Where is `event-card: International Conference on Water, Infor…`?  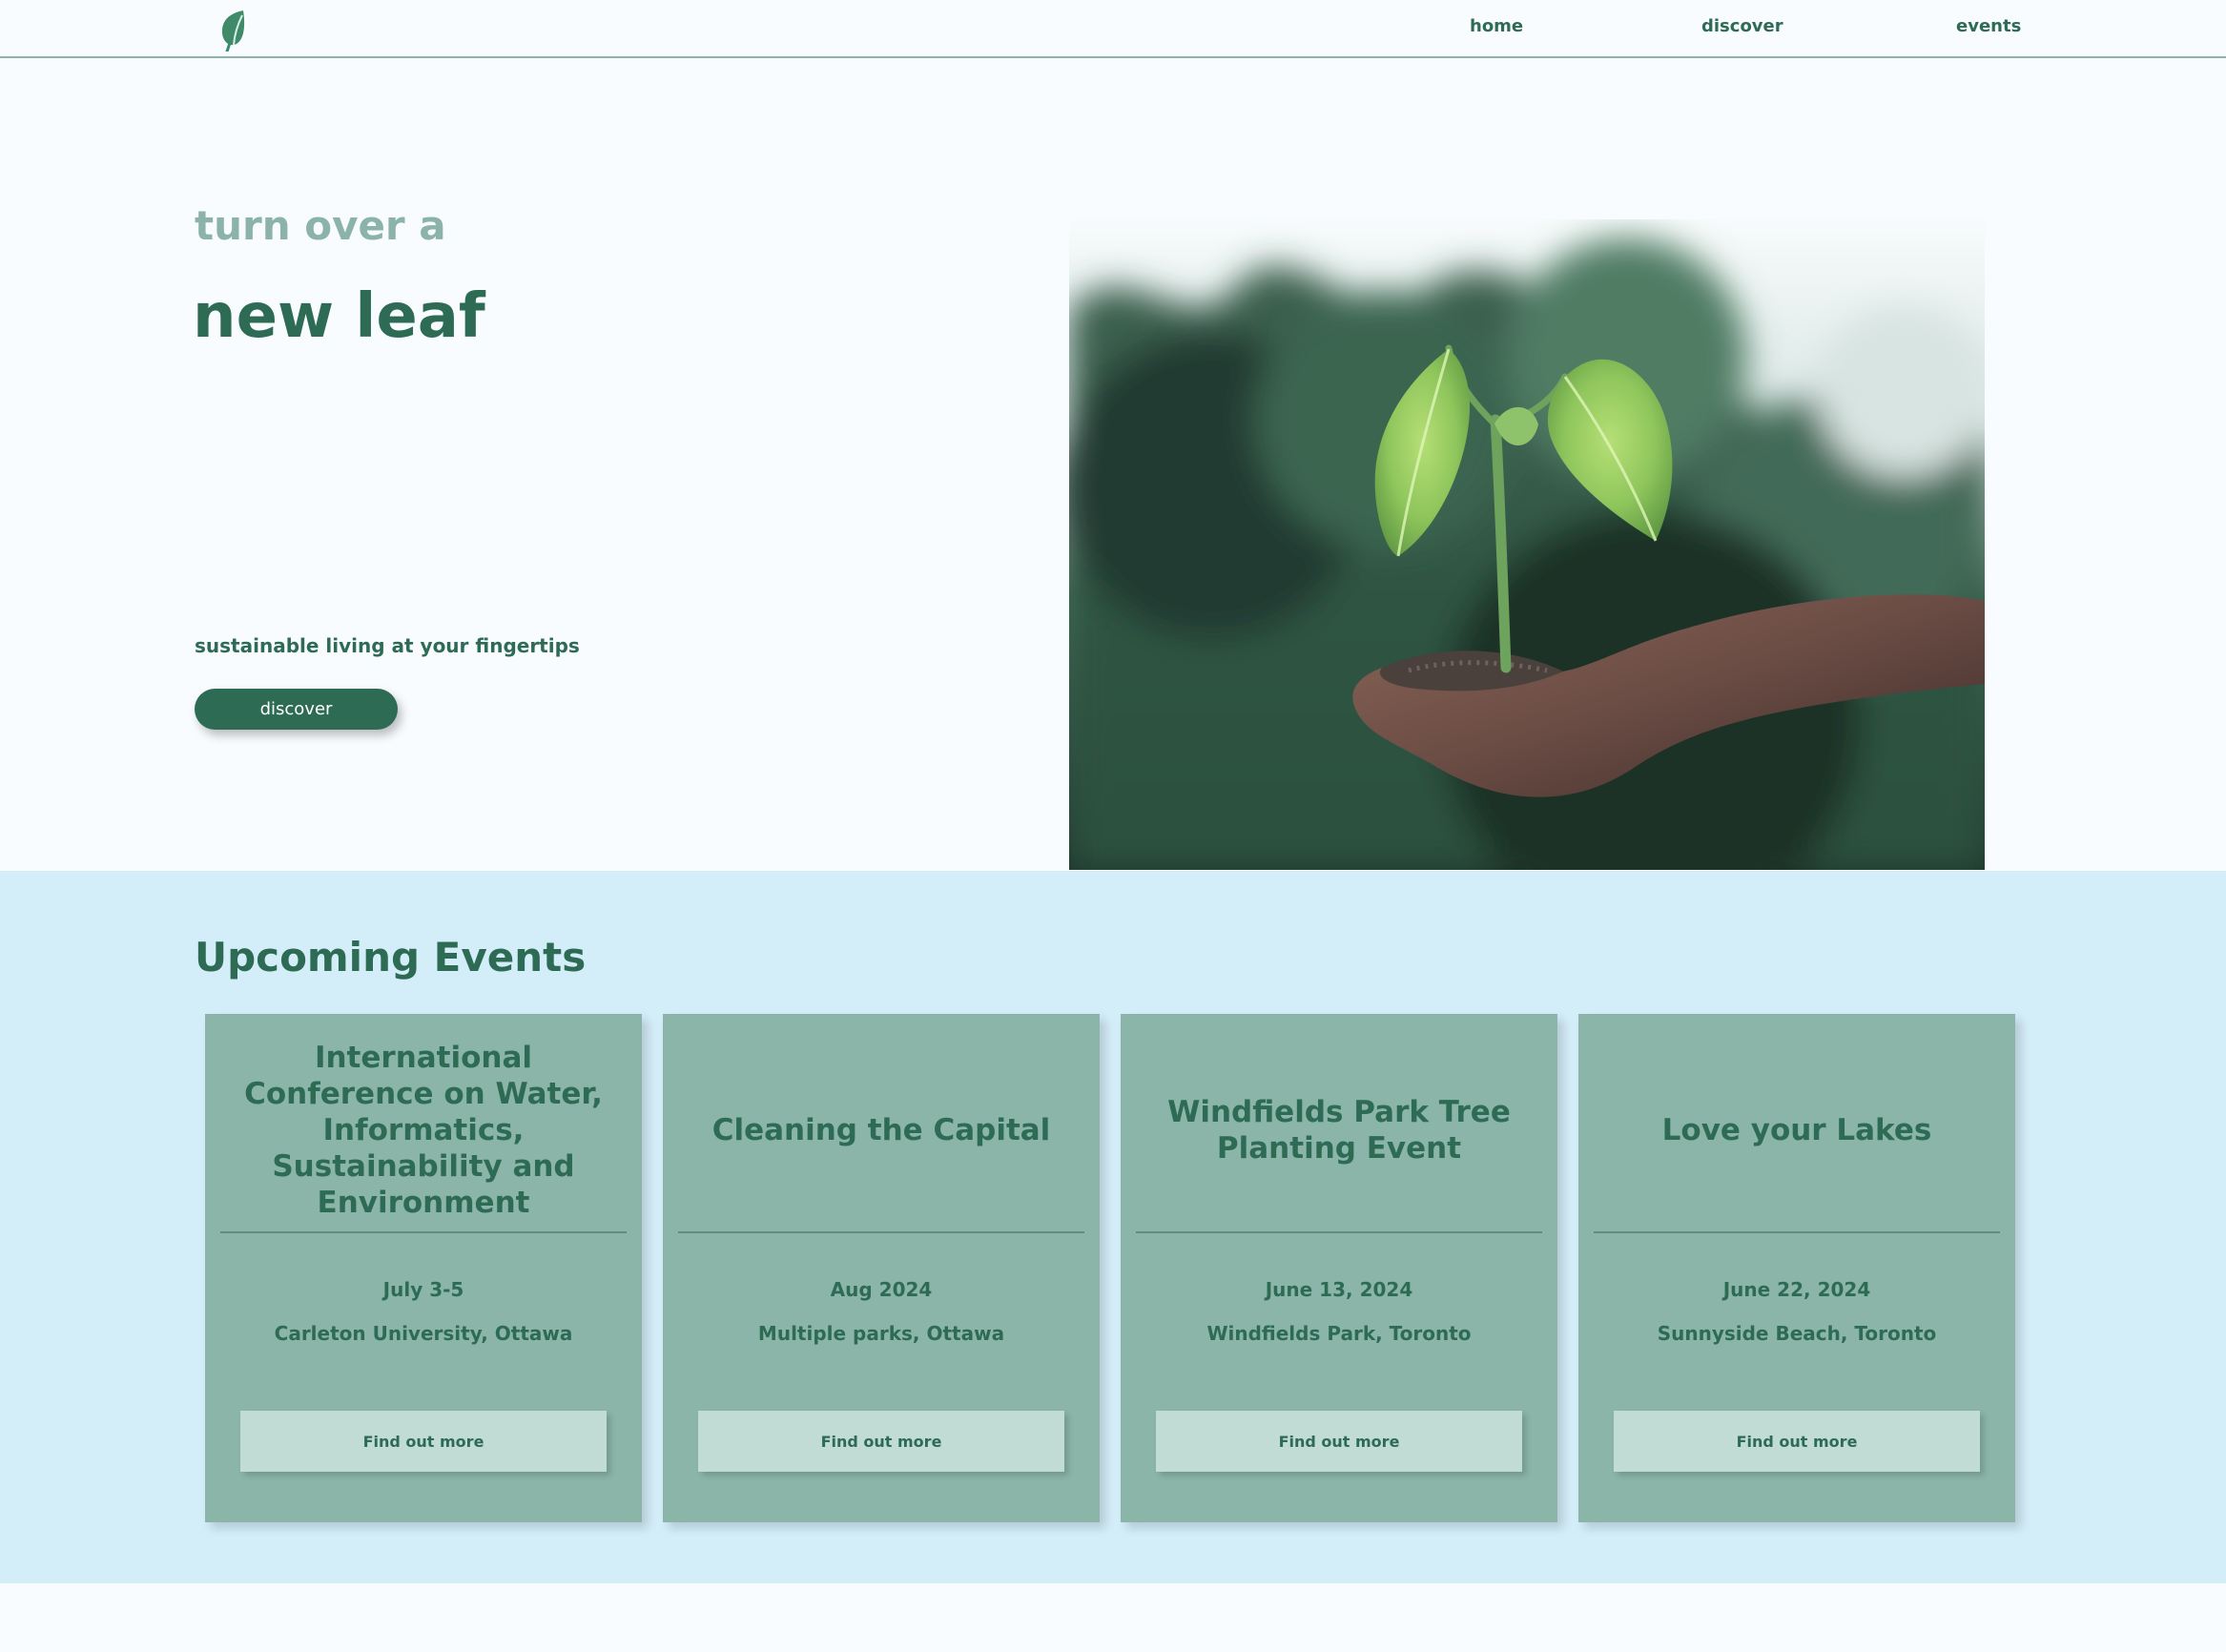
event-card: International Conference on Water, Infor… is located at coordinates (423, 1268).